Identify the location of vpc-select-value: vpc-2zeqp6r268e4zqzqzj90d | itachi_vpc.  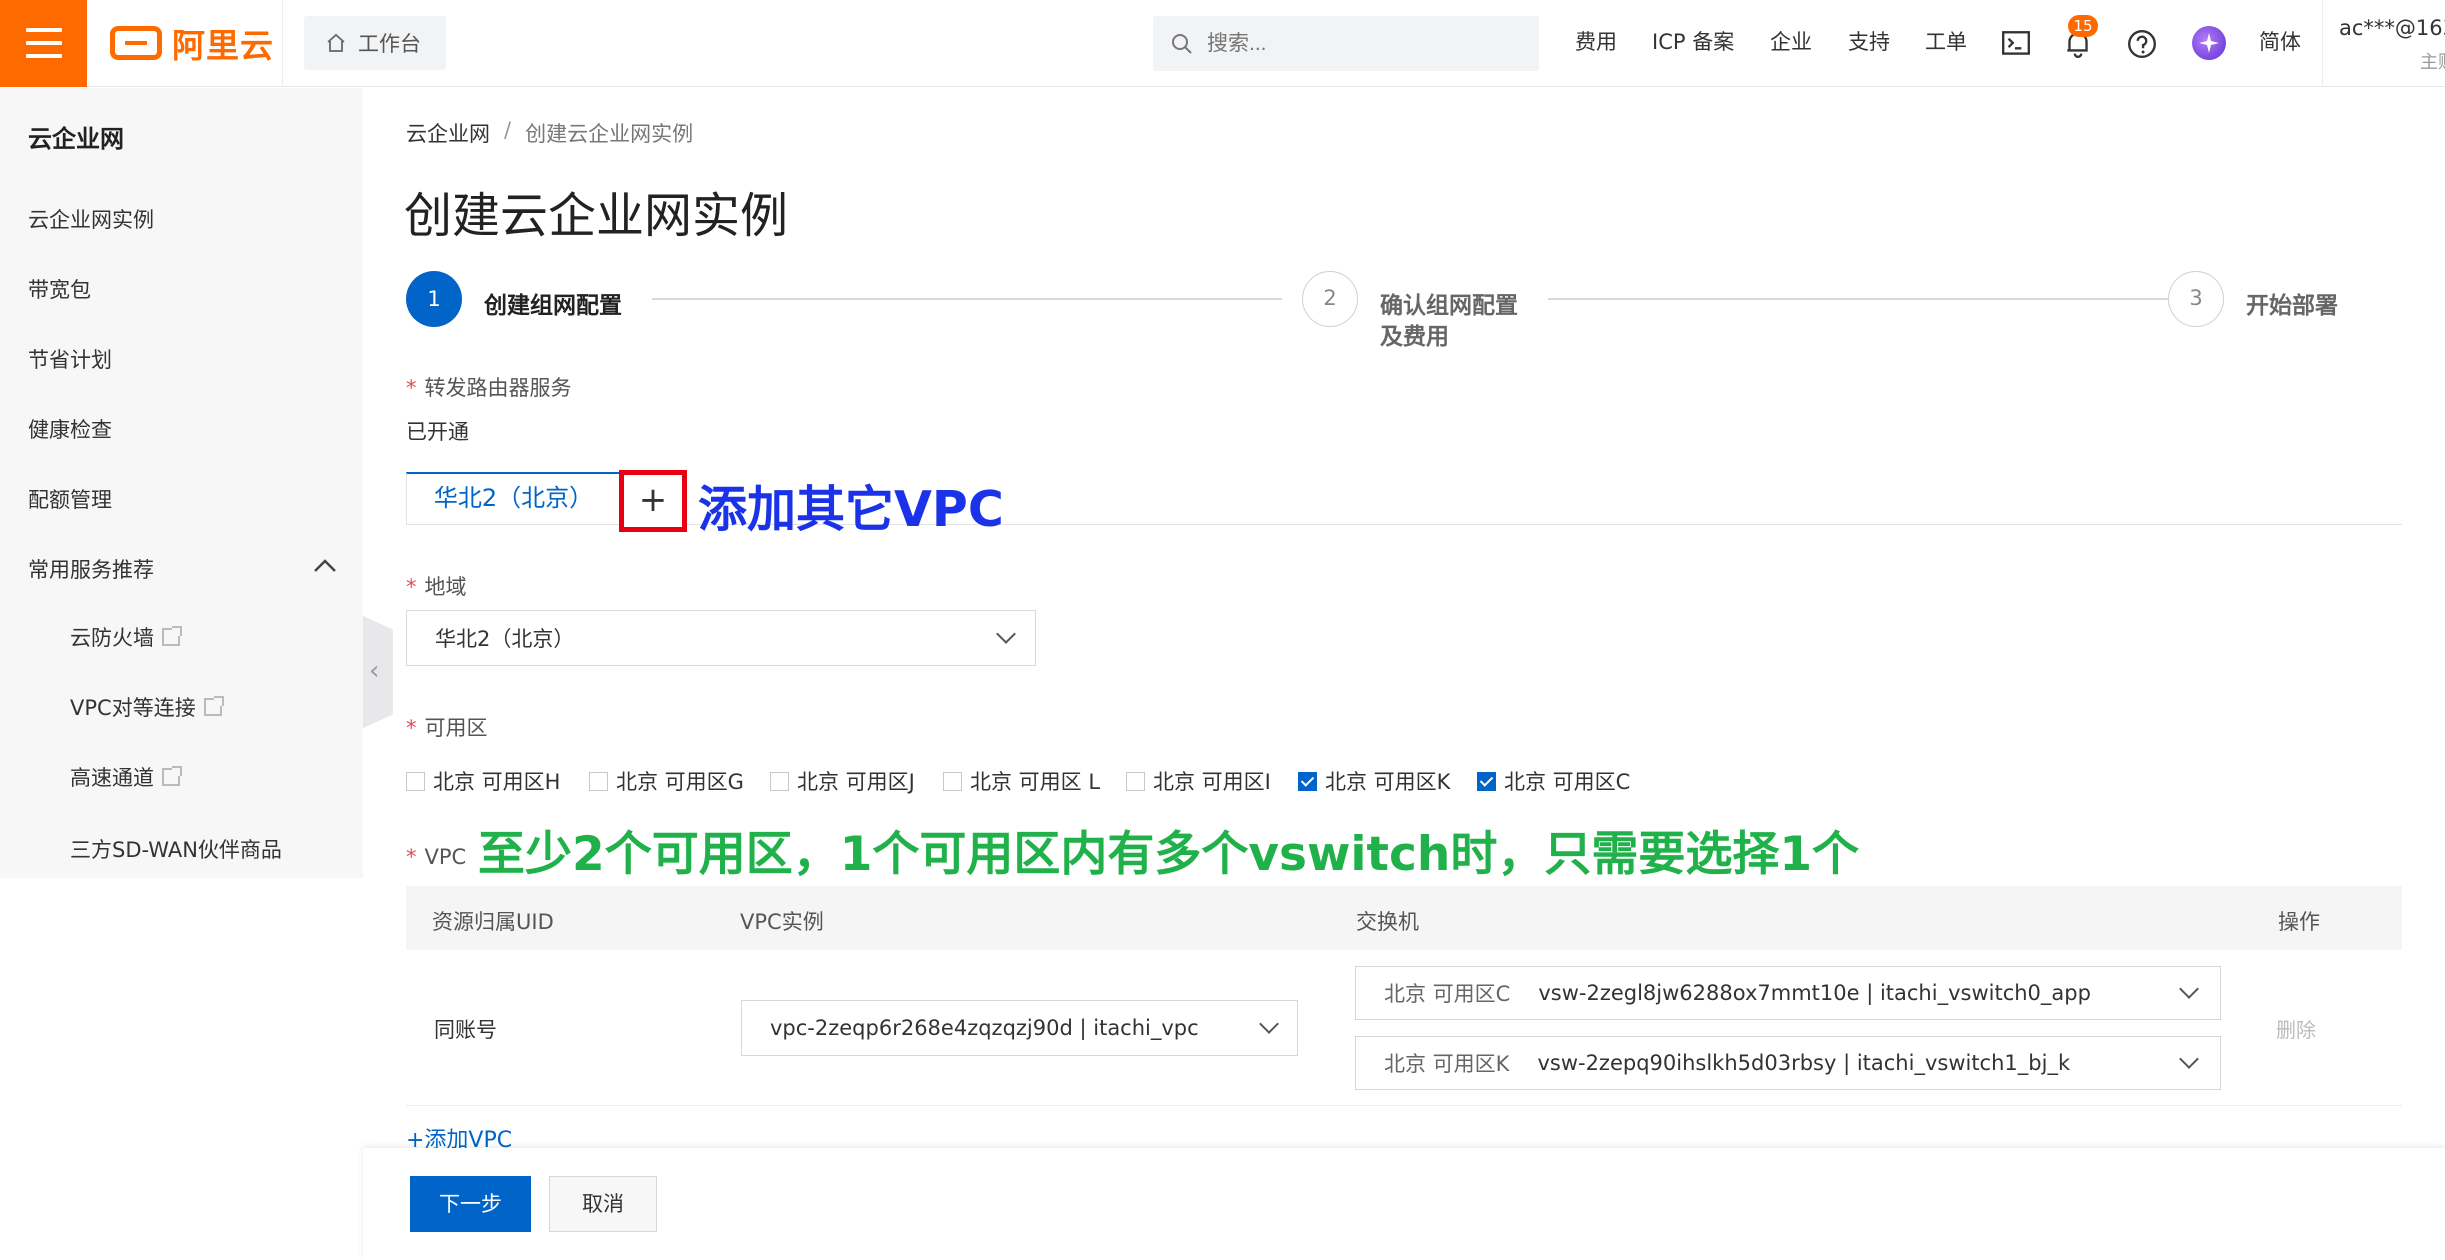
(984, 1028).